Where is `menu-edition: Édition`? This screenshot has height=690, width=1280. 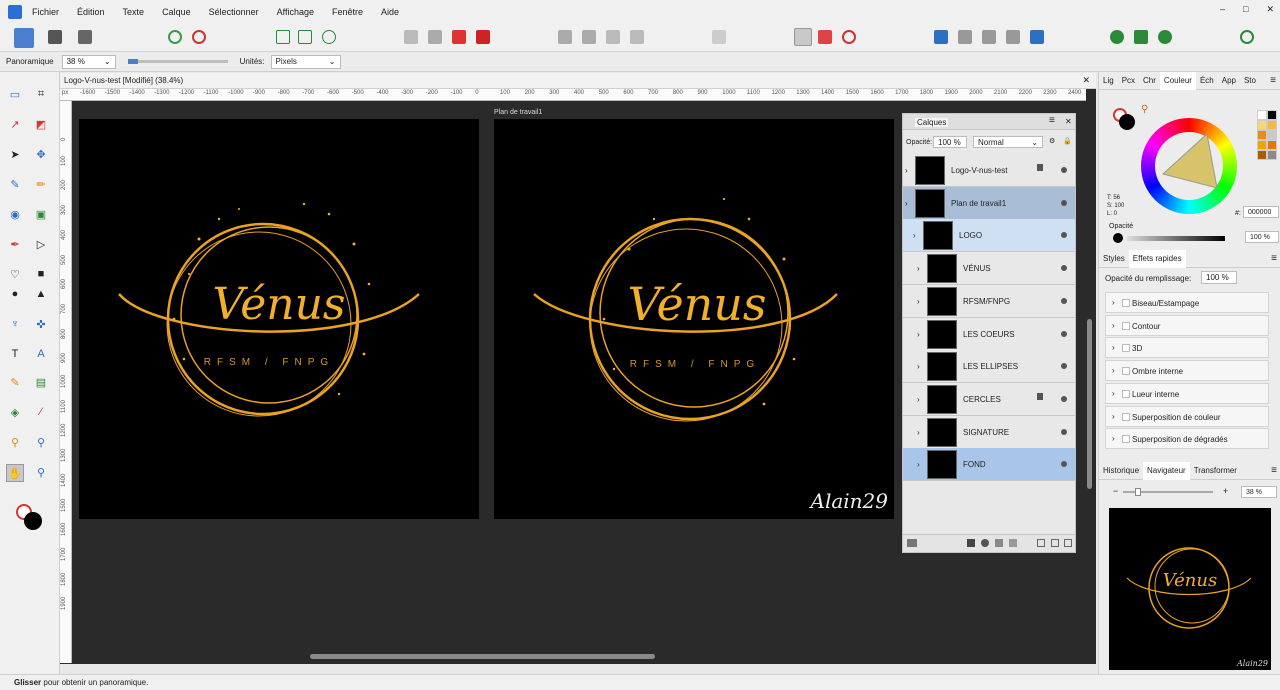
menu-edition: Édition is located at coordinates (91, 12).